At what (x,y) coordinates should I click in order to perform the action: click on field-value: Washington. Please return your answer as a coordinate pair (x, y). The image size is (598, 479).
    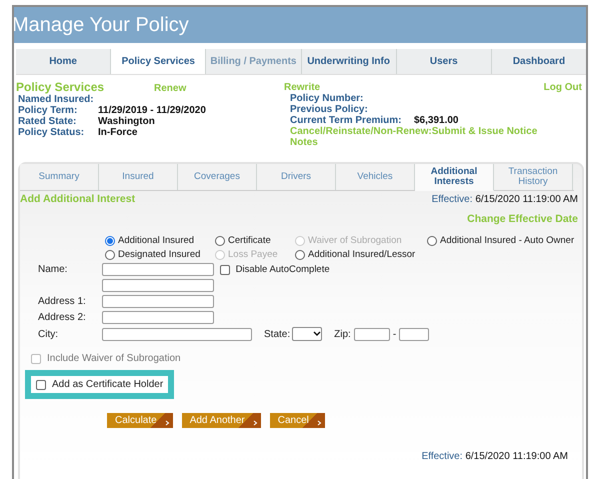
    Looking at the image, I should click on (126, 121).